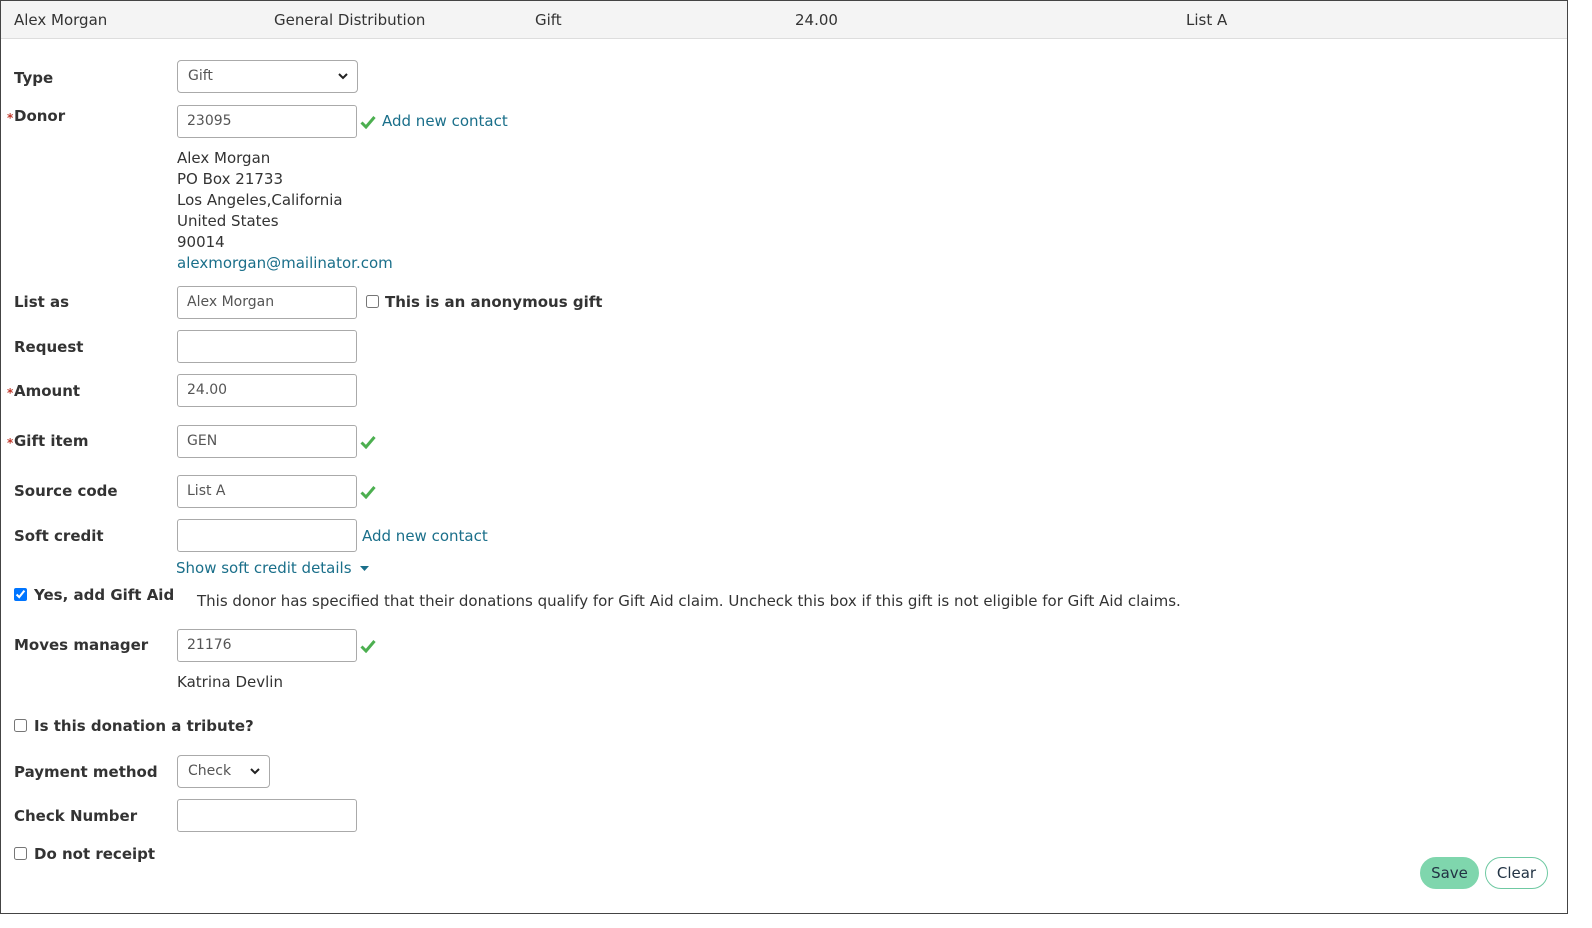  What do you see at coordinates (201, 242) in the screenshot?
I see `donor-address-zip: 90014` at bounding box center [201, 242].